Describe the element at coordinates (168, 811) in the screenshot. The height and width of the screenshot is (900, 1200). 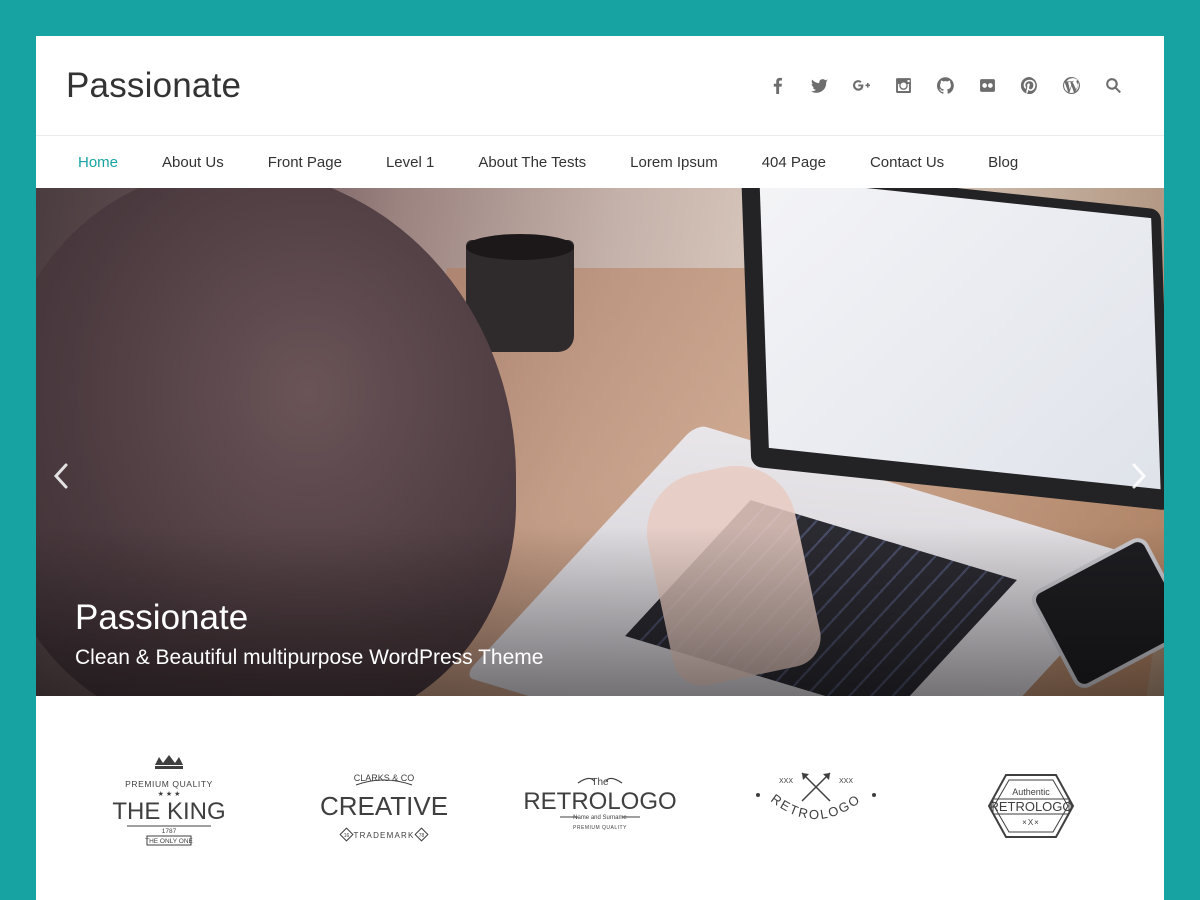
I see `logo-king-main-text: THE KING` at that location.